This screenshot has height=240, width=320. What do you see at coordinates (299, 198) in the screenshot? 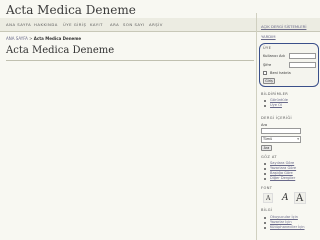
I see `font-large-button: A` at bounding box center [299, 198].